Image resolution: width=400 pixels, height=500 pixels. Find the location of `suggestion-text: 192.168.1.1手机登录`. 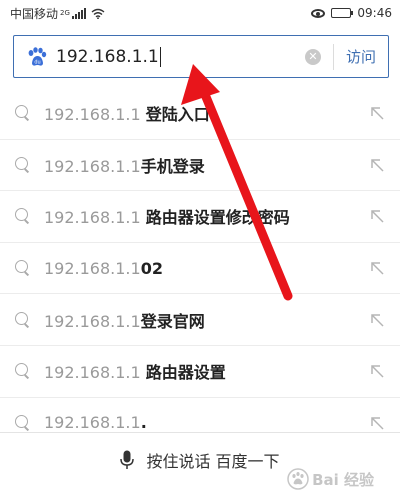

suggestion-text: 192.168.1.1手机登录 is located at coordinates (124, 165).